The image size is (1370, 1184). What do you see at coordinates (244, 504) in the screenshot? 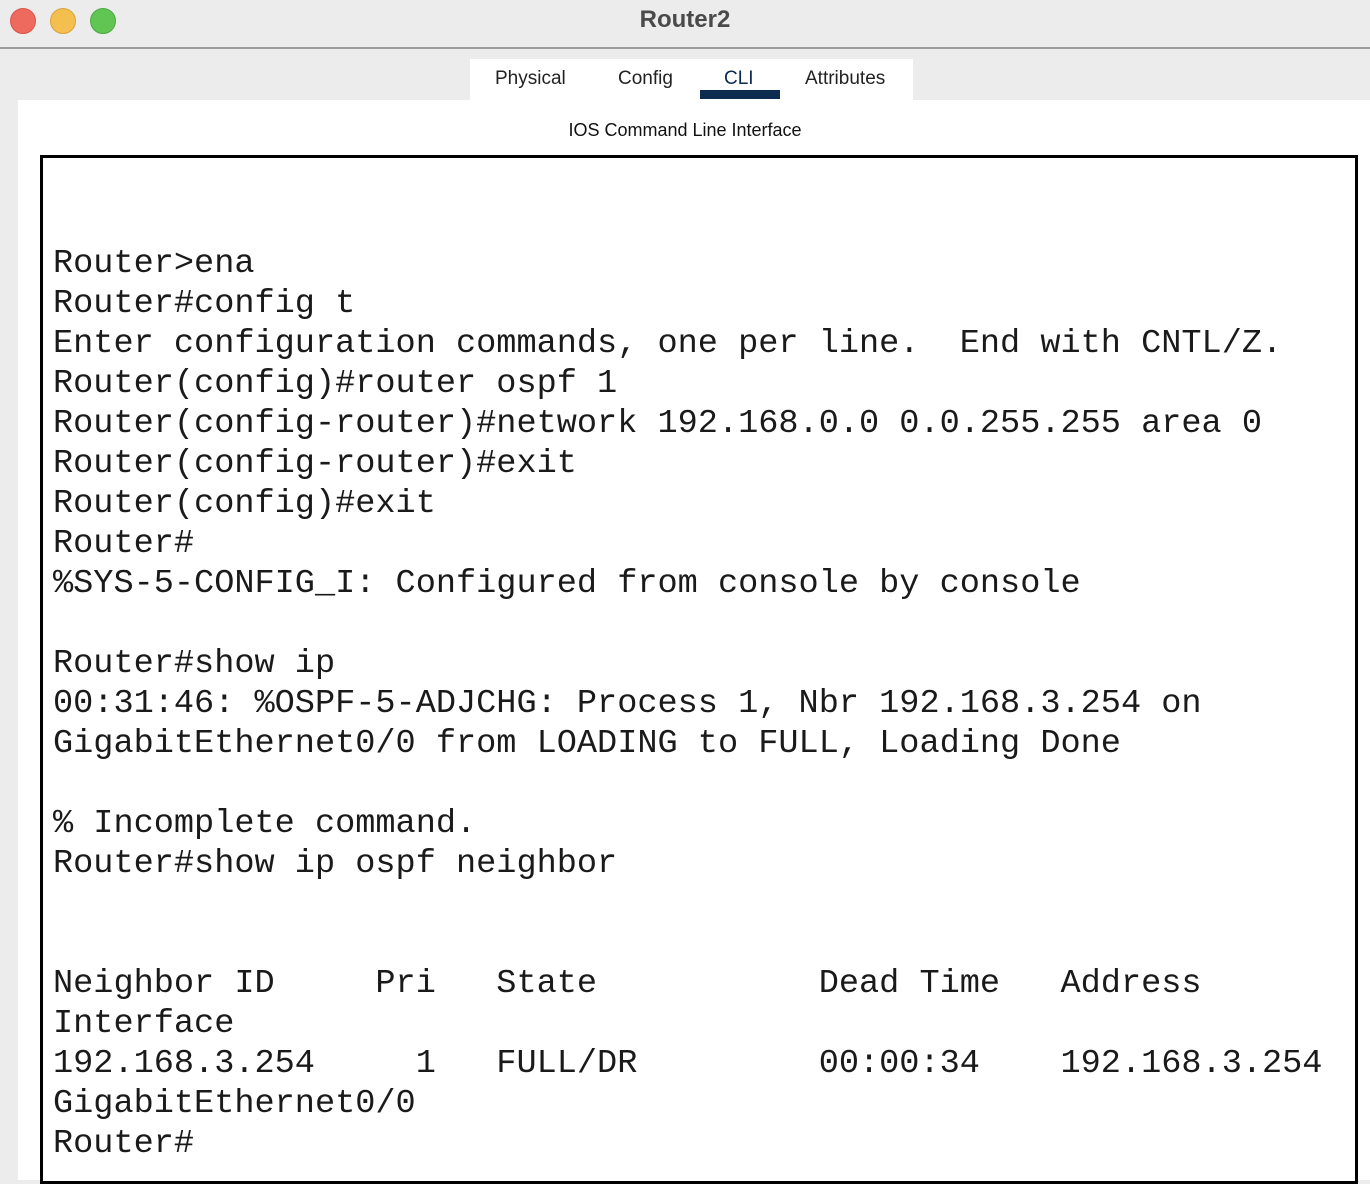
I see `terminal-line: Router(config)#exit` at bounding box center [244, 504].